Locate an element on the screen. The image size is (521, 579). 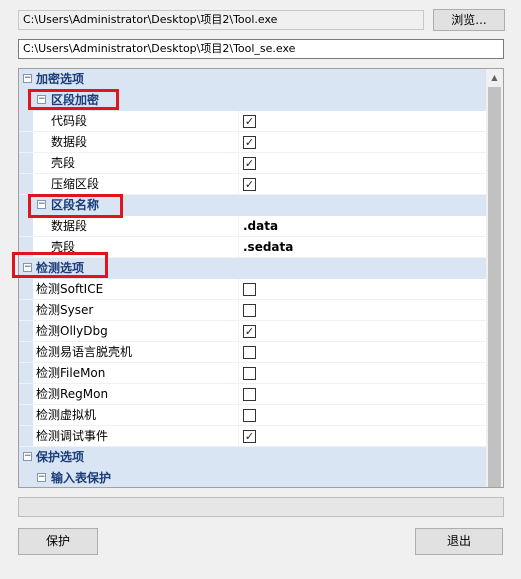
scroll-up-icon: ▲ is located at coordinates (494, 77).